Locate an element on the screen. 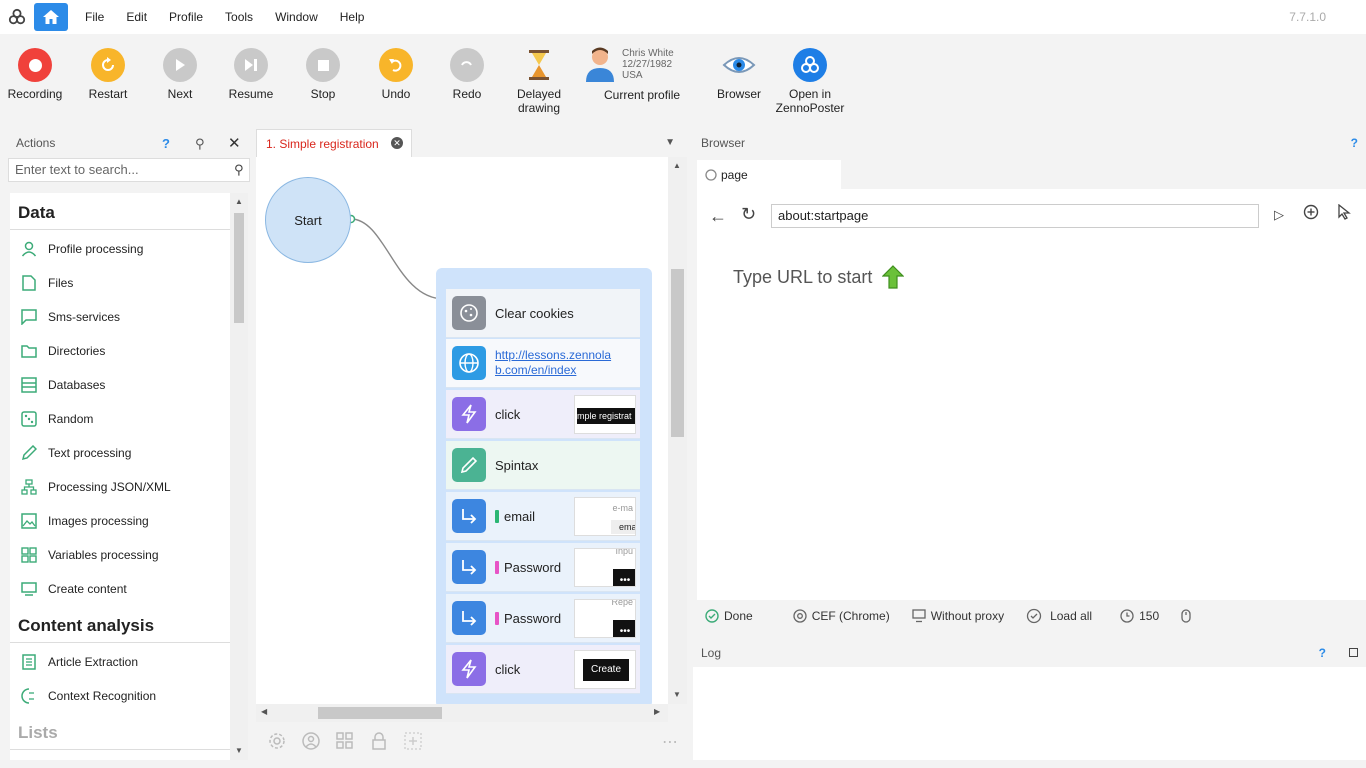 The image size is (1366, 768). node-click-create: click Create is located at coordinates (543, 669).